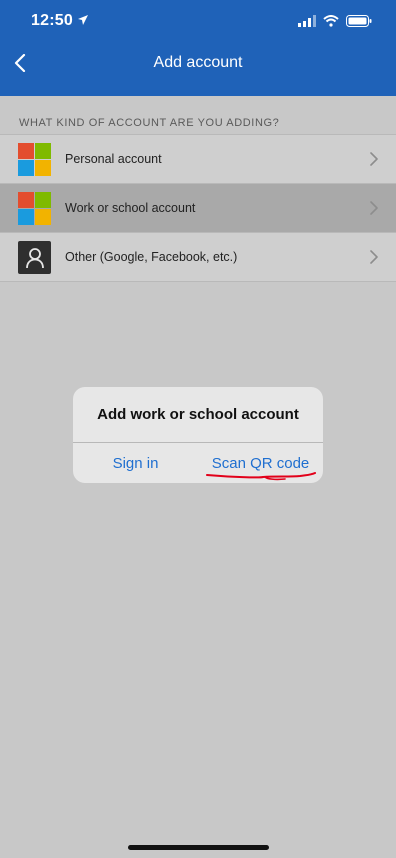 The height and width of the screenshot is (858, 396). I want to click on account-row-personal: Personal account, so click(198, 159).